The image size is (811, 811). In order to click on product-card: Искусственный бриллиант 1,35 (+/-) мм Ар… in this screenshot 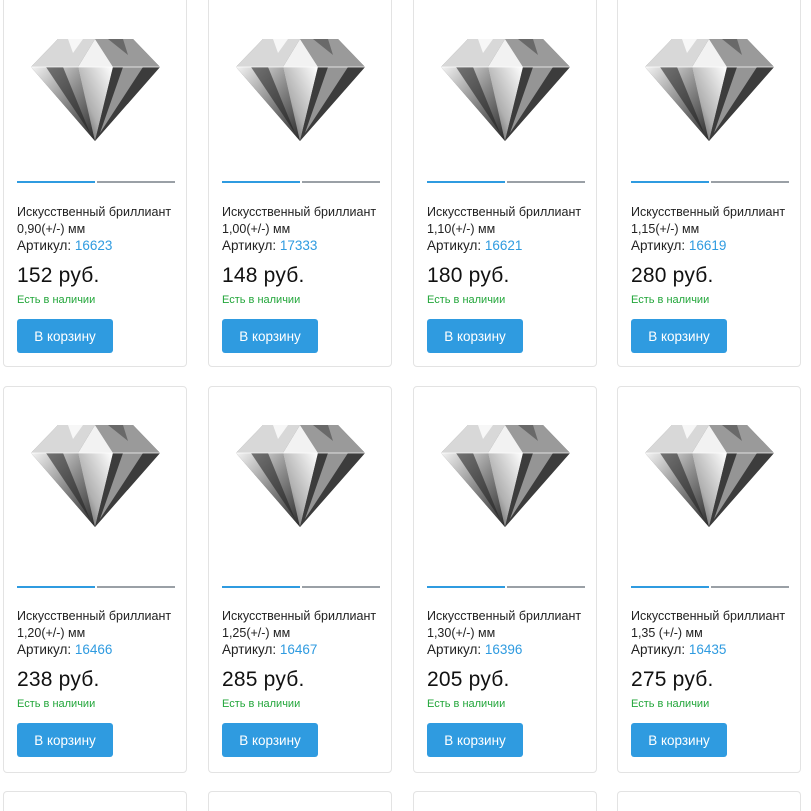, I will do `click(709, 579)`.